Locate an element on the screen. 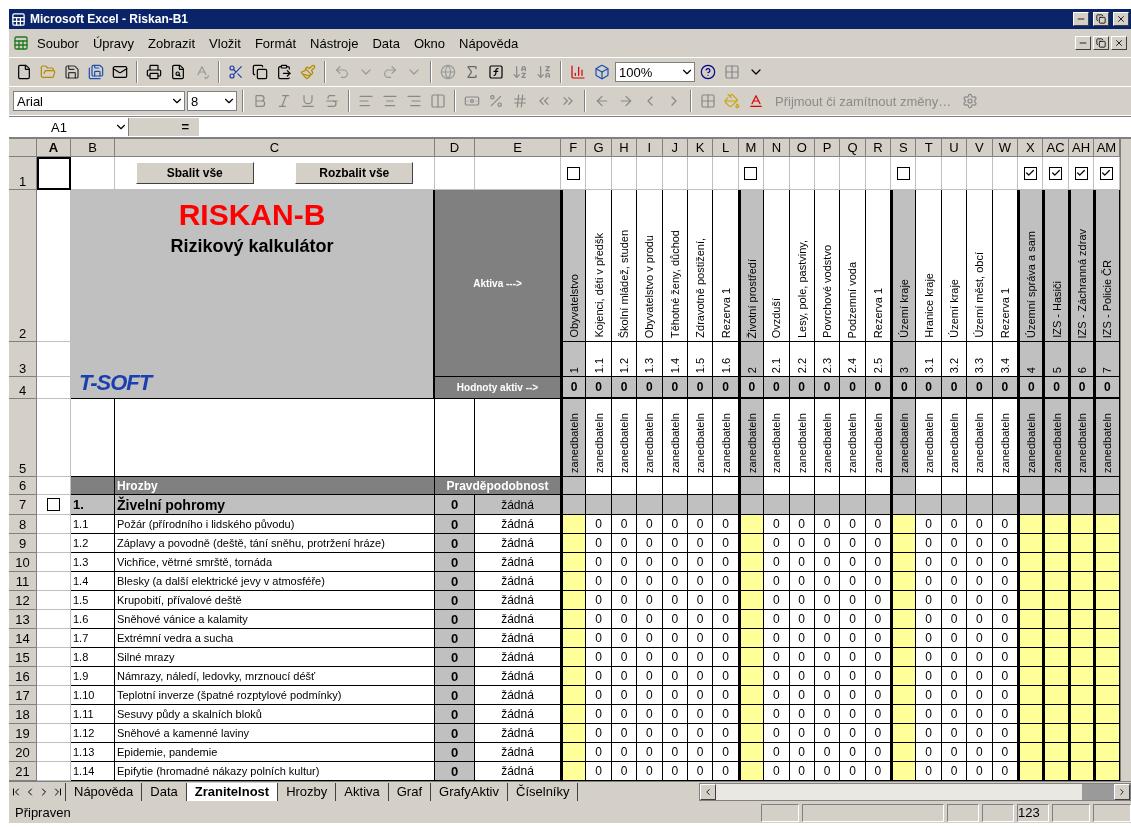 The height and width of the screenshot is (827, 1131). column-header: G is located at coordinates (599, 148).